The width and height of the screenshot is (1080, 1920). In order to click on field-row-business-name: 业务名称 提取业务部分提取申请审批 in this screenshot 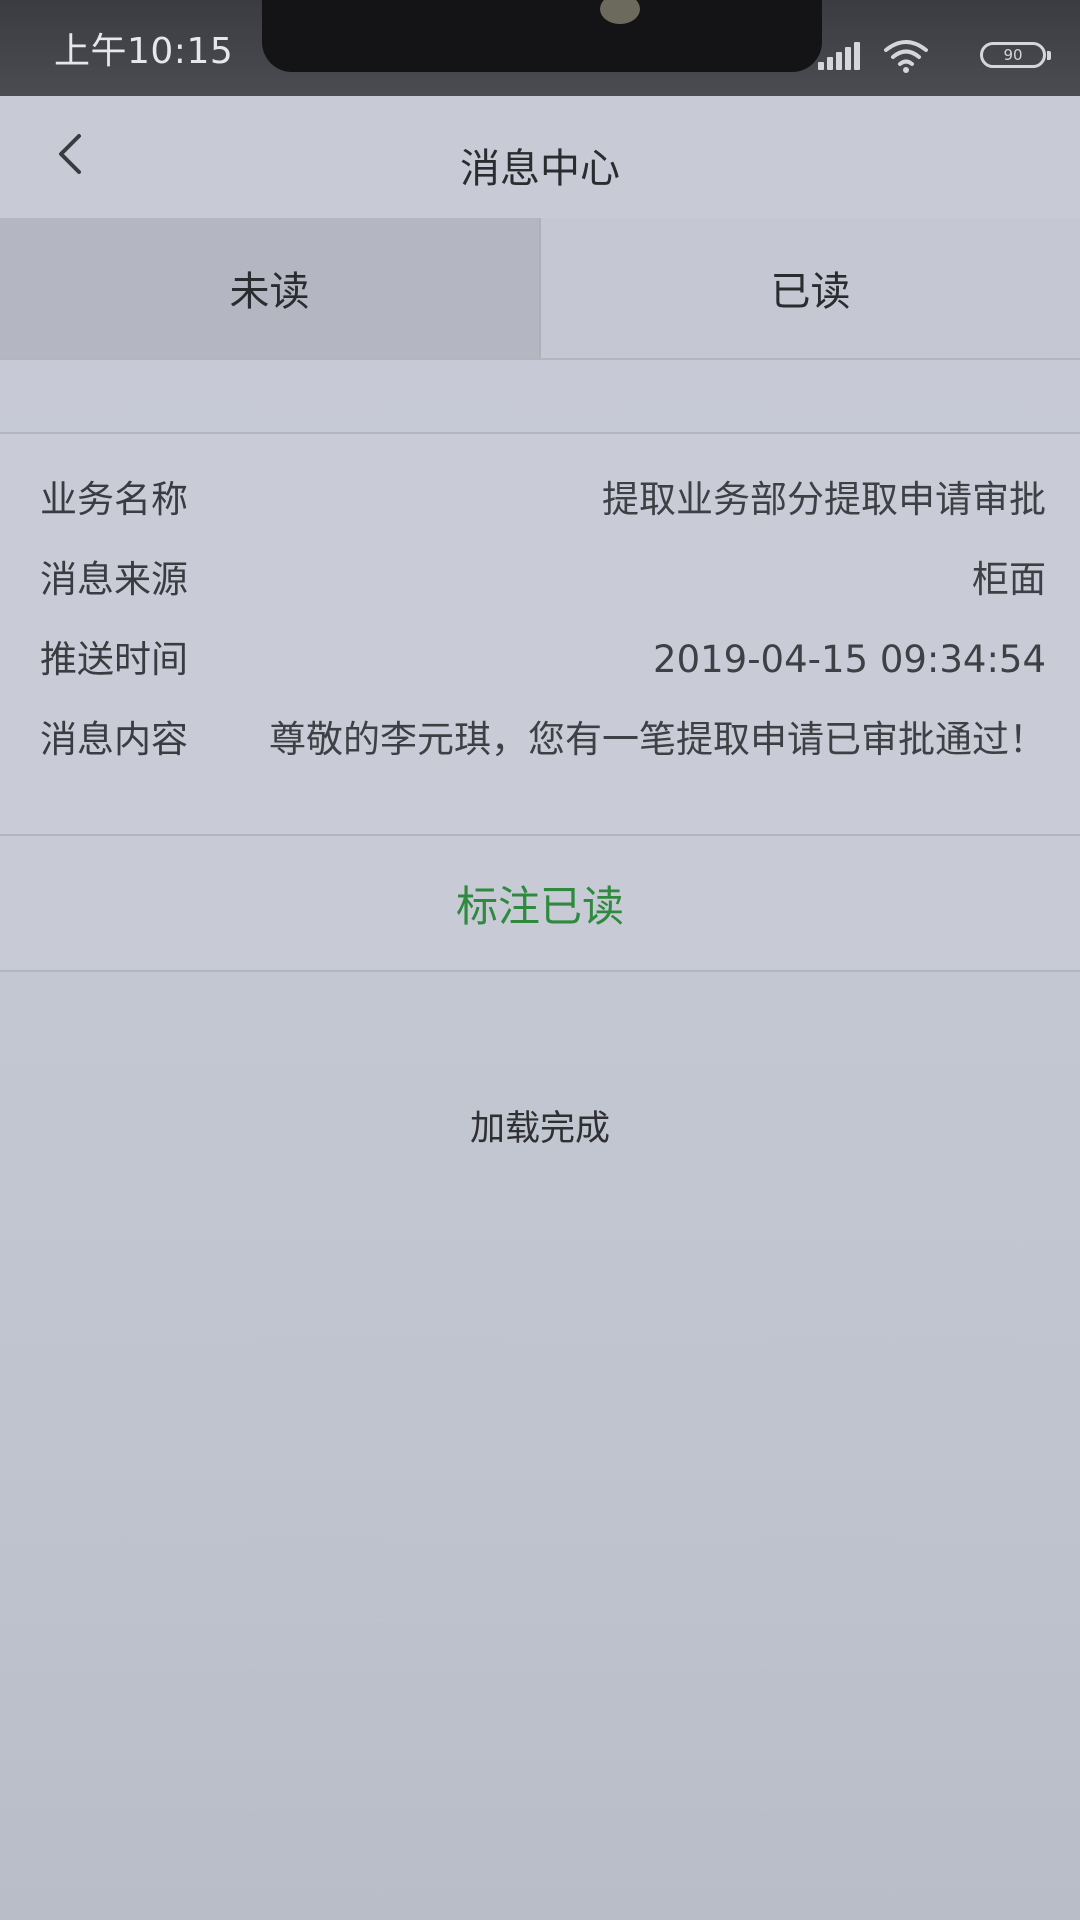, I will do `click(543, 500)`.